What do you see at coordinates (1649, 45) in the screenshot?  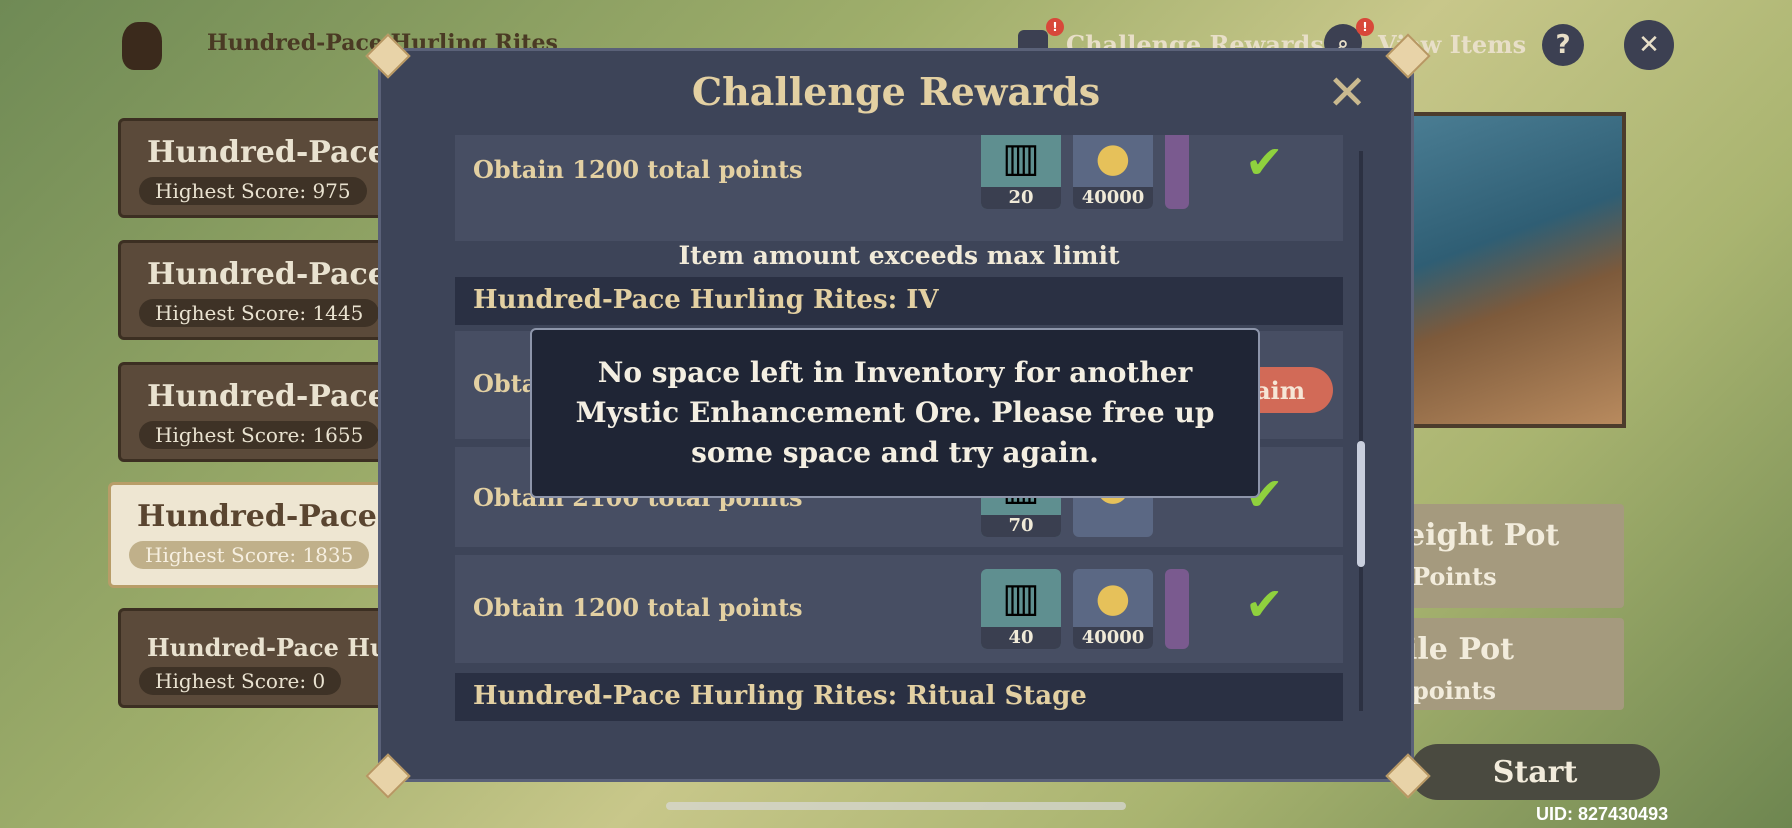 I see `close-event-button: ✕` at bounding box center [1649, 45].